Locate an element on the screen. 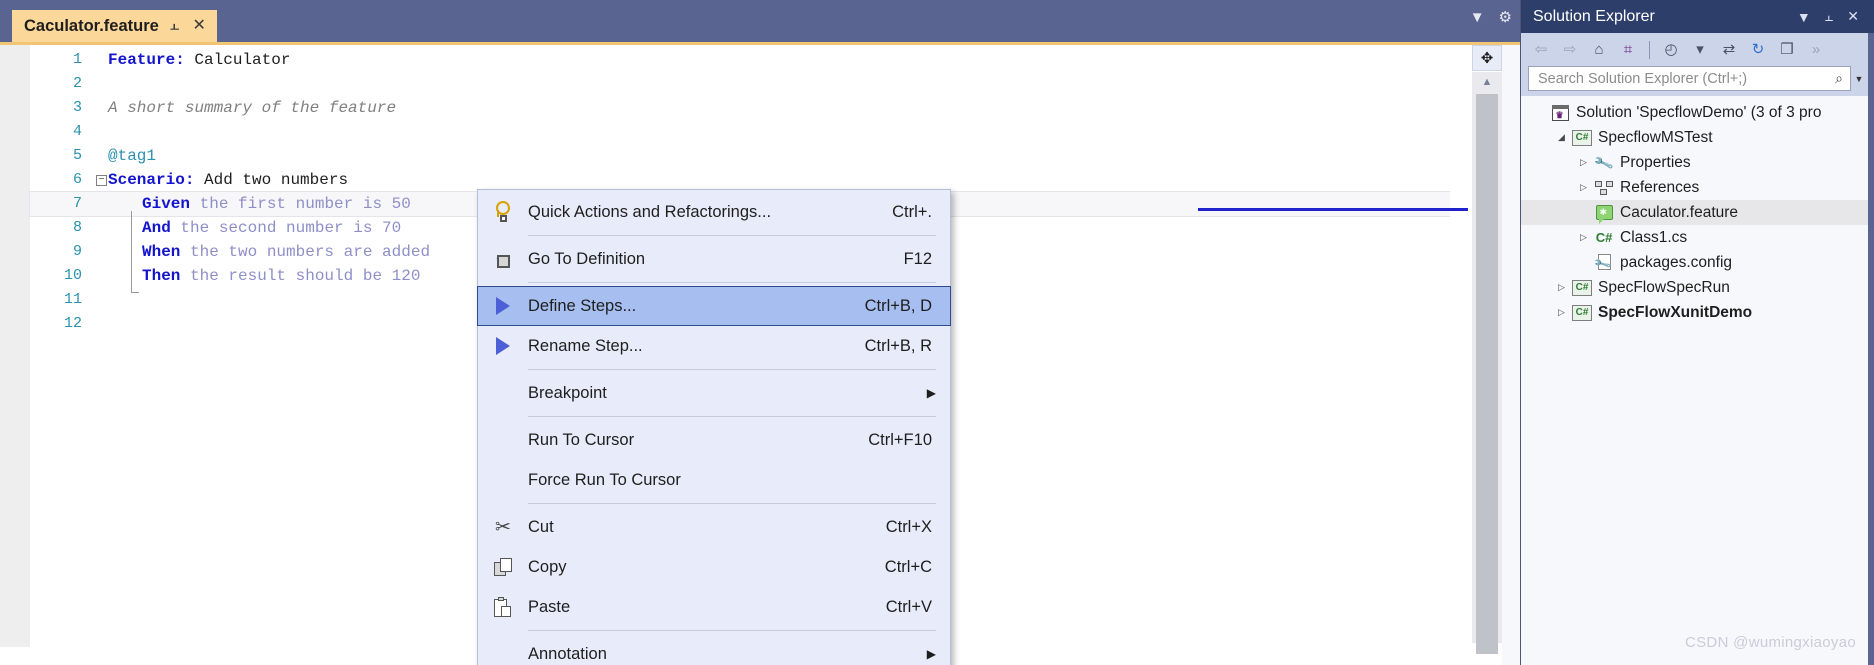 This screenshot has width=1874, height=665. show-all-files-icon: ⇄ is located at coordinates (1729, 50).